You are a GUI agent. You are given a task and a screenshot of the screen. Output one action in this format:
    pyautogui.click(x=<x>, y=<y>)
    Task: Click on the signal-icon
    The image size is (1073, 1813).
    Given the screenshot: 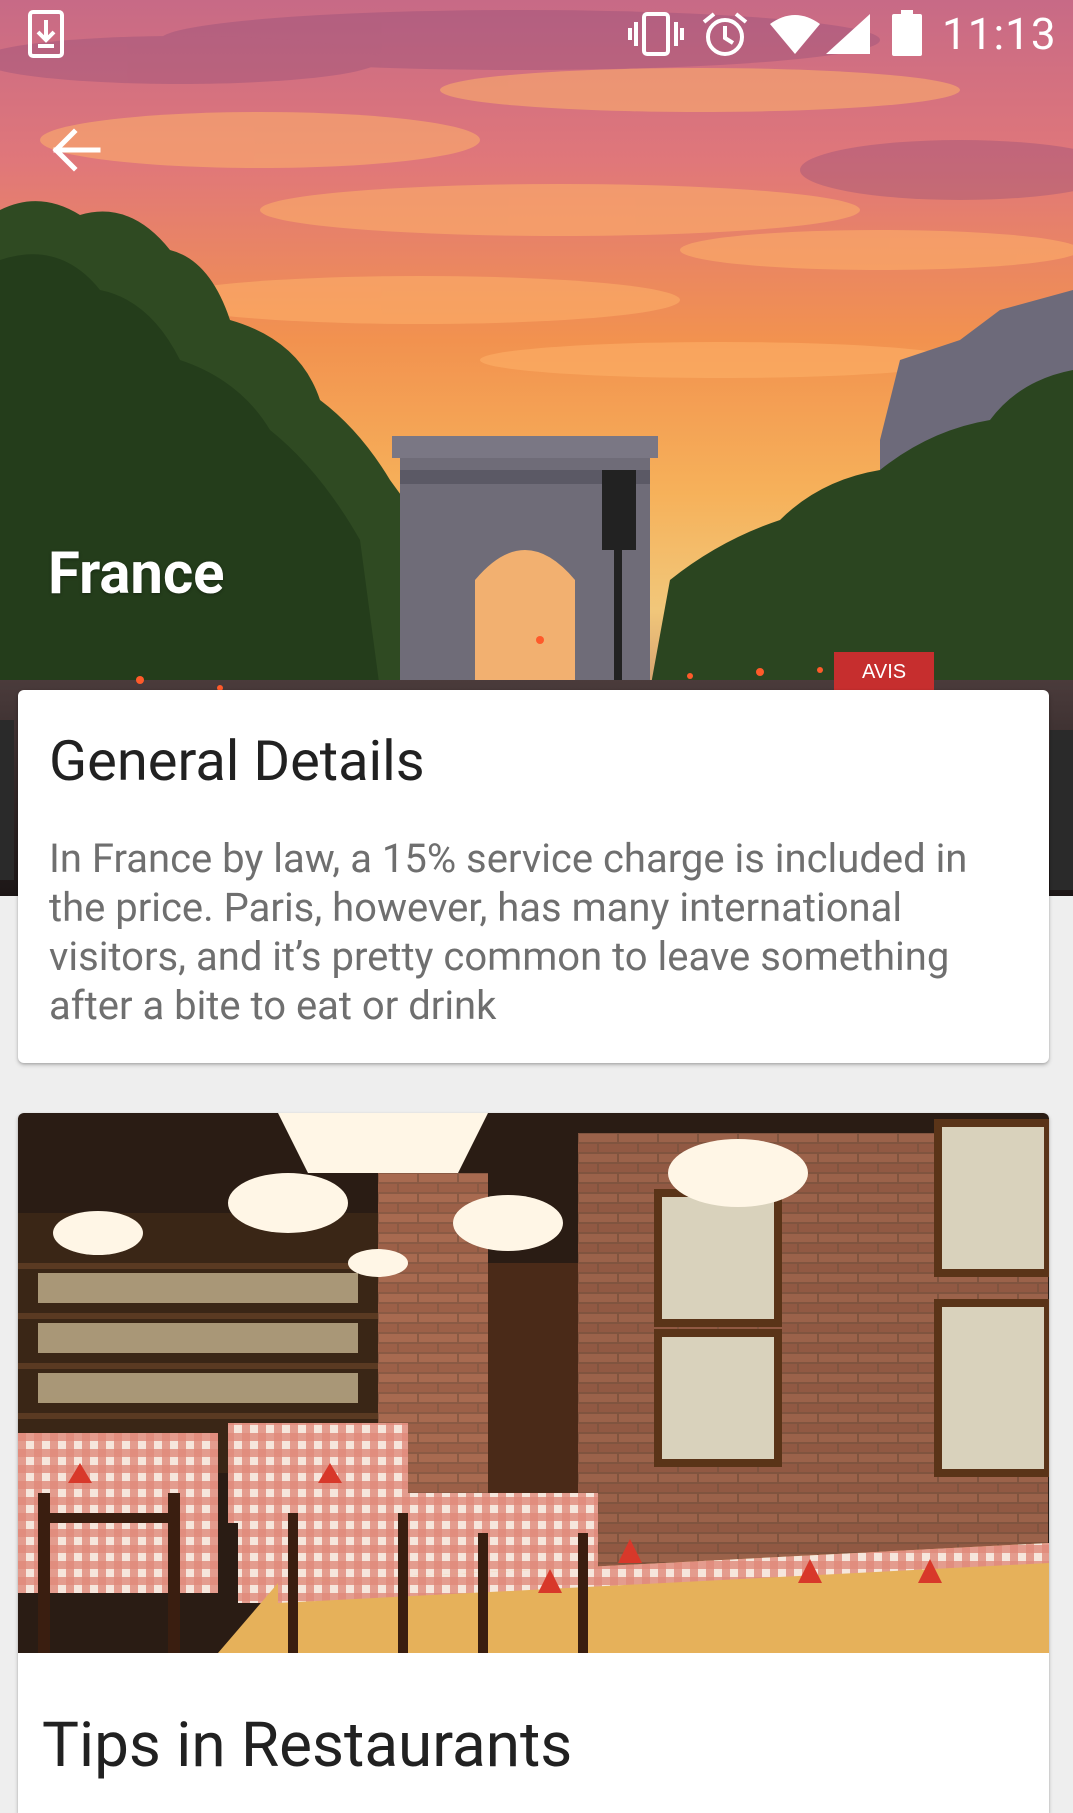 What is the action you would take?
    pyautogui.click(x=848, y=34)
    